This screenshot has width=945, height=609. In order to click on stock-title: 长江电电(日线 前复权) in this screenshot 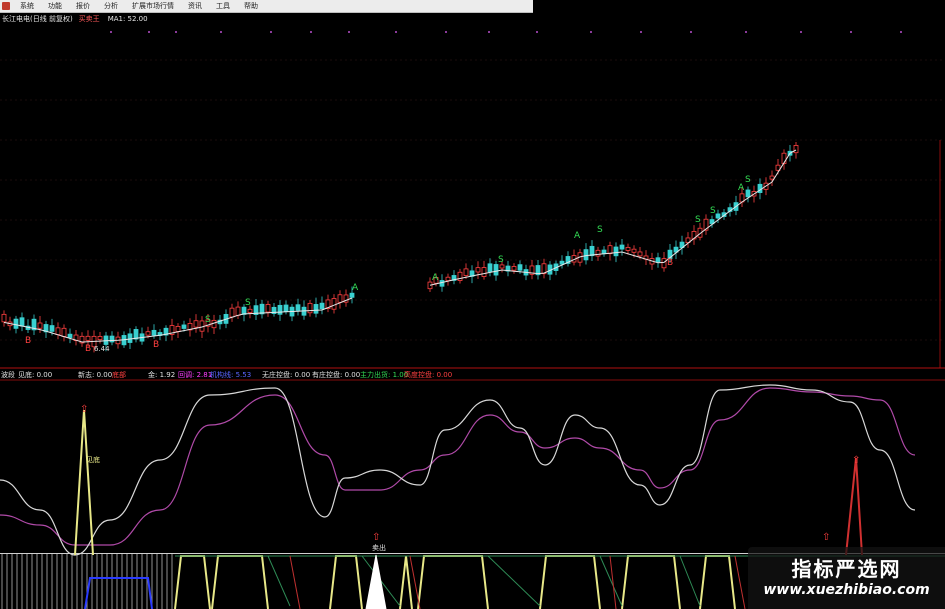, I will do `click(37, 19)`.